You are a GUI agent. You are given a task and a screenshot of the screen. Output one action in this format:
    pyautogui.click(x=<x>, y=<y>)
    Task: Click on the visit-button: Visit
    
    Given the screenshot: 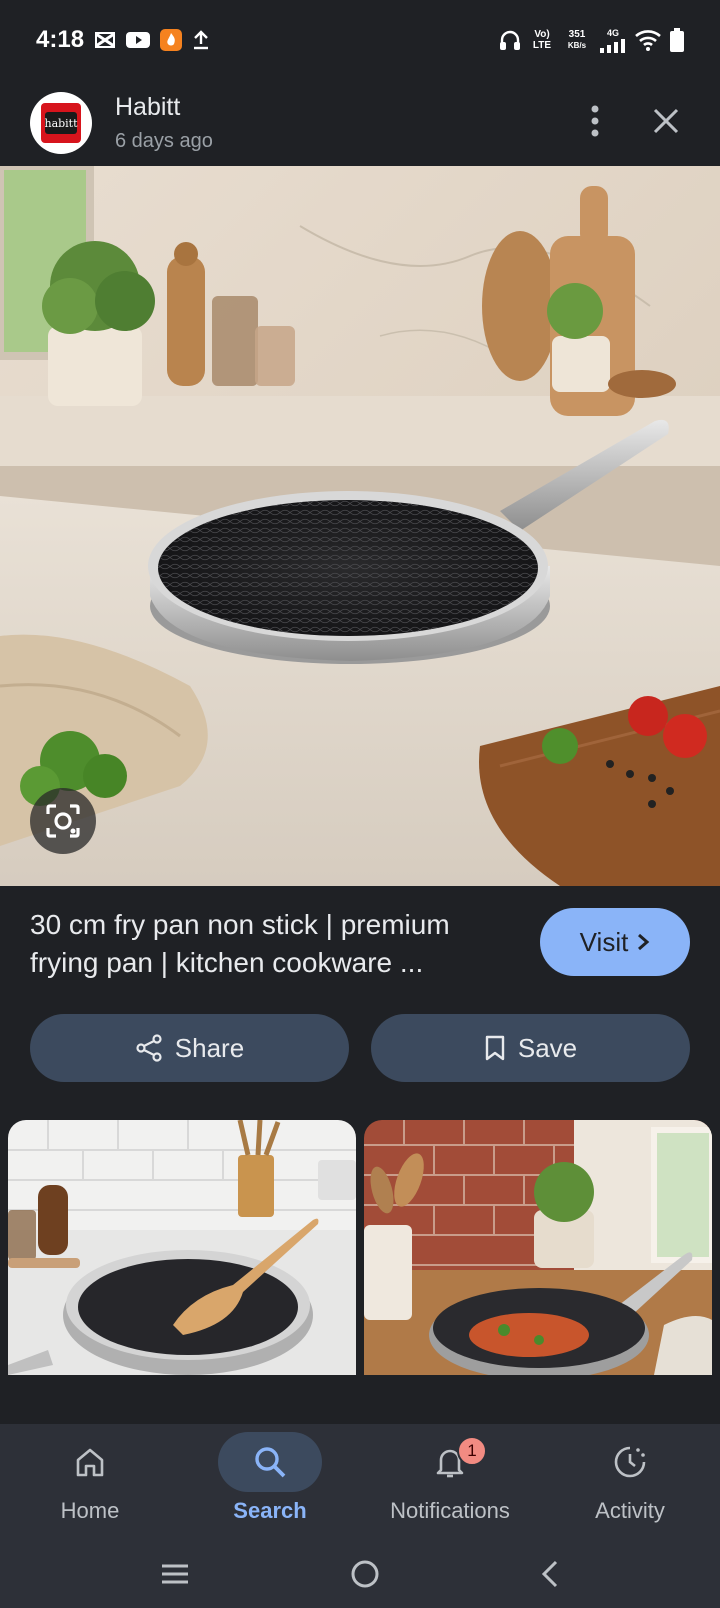 What is the action you would take?
    pyautogui.click(x=615, y=942)
    